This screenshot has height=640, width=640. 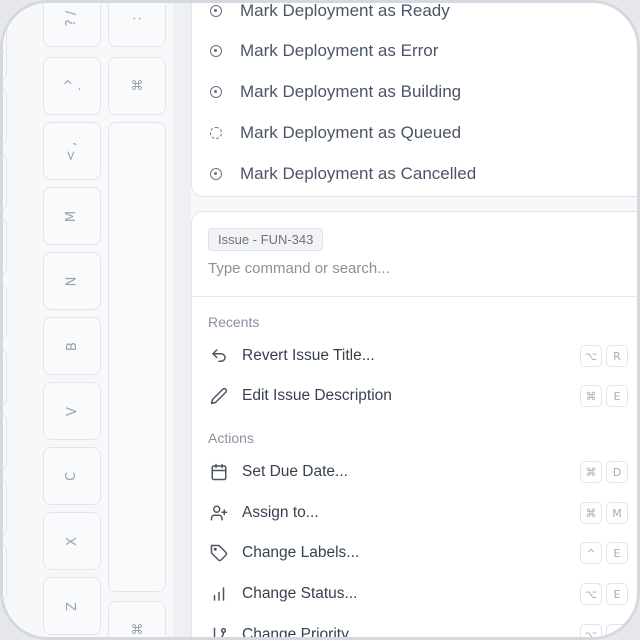 What do you see at coordinates (72, 541) in the screenshot?
I see `key-x: X` at bounding box center [72, 541].